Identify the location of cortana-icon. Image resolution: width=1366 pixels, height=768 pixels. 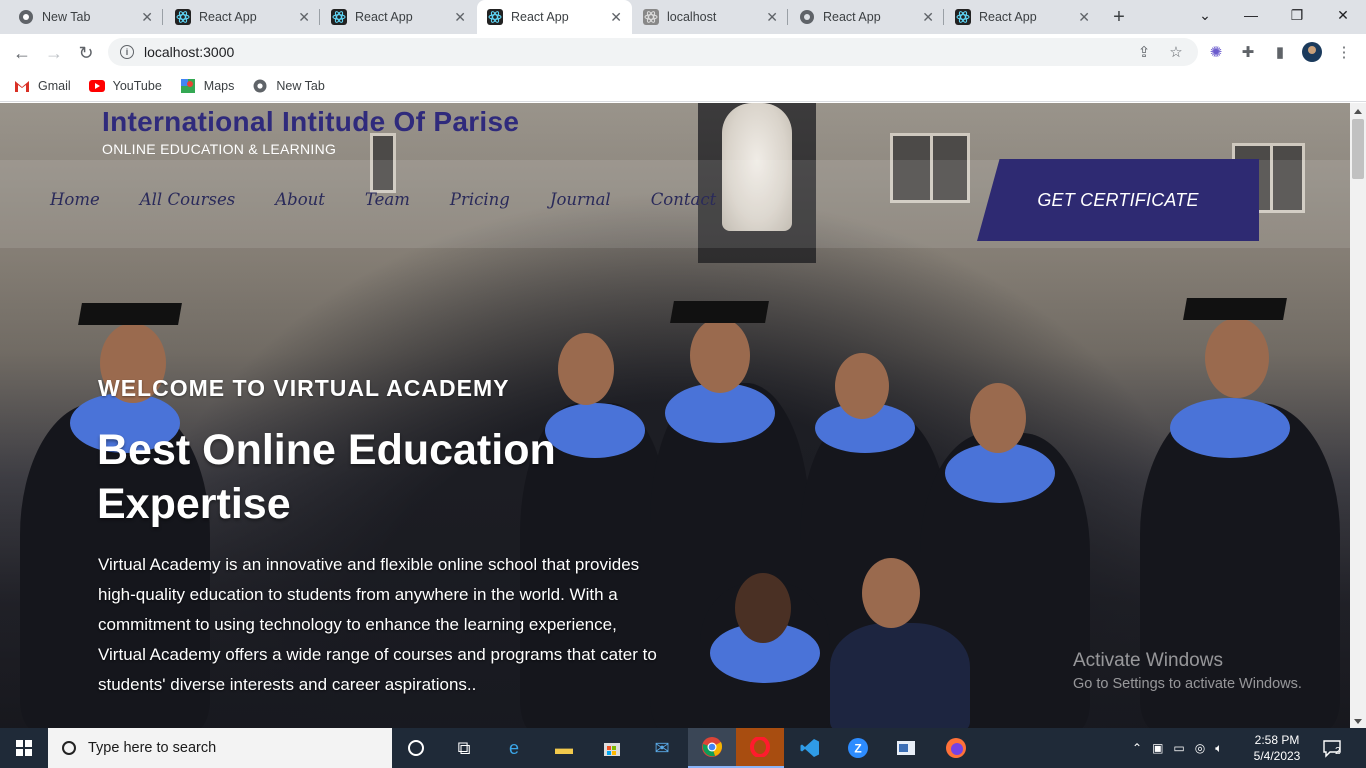
(416, 748).